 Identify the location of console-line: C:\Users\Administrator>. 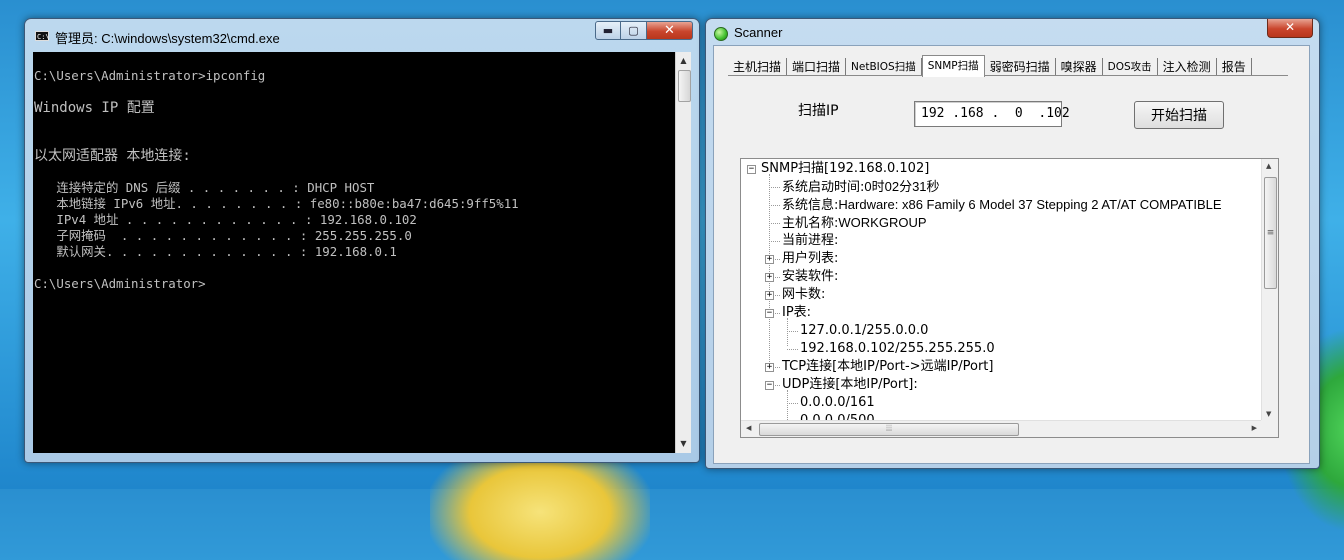
(120, 283).